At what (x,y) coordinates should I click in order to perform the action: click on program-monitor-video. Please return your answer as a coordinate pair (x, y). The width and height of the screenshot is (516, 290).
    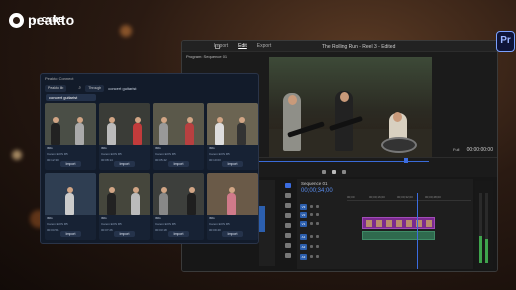
    Looking at the image, I should click on (350, 107).